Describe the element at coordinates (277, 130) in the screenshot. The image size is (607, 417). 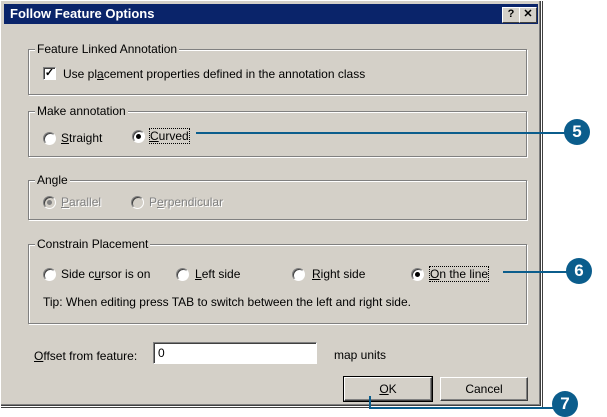
I see `group-make-annotation: Make annotation Straight Curved` at that location.